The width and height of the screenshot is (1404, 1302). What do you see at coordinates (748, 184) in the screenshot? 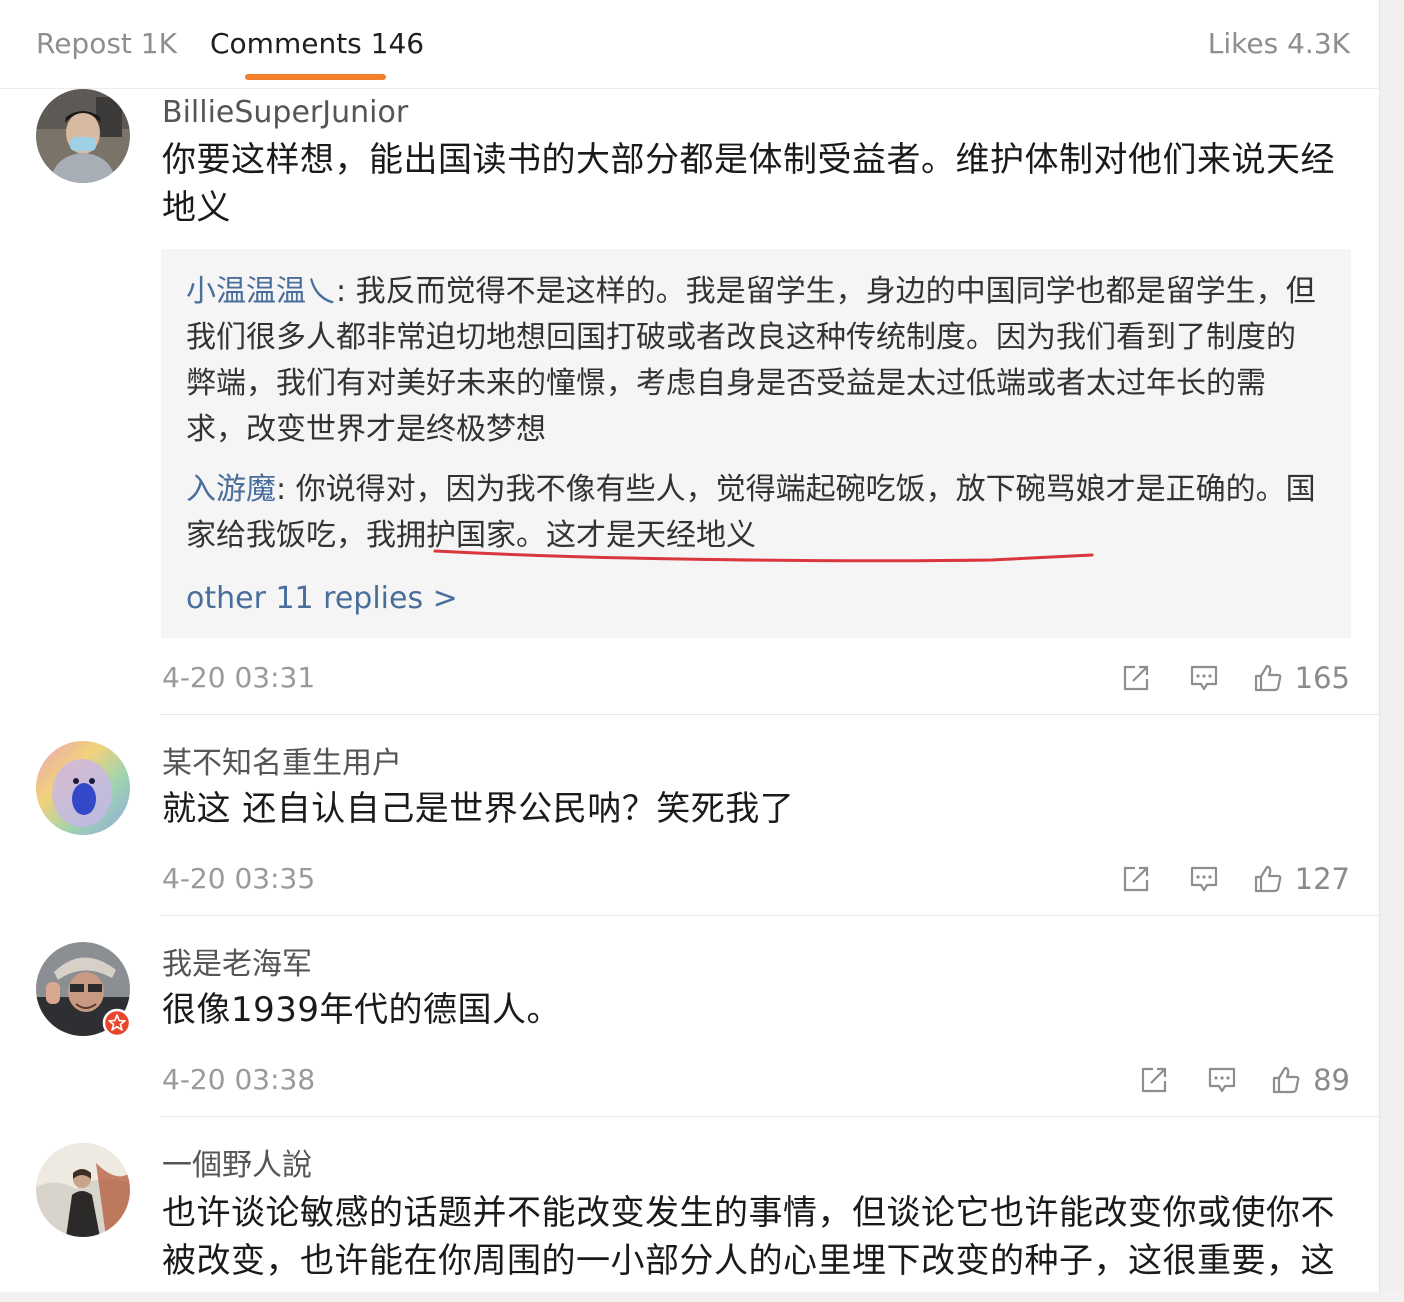
I see `comment-text: 你要这样想，能出国读书的大部分都是体制受益者。维护体制对他们来说天经地义` at bounding box center [748, 184].